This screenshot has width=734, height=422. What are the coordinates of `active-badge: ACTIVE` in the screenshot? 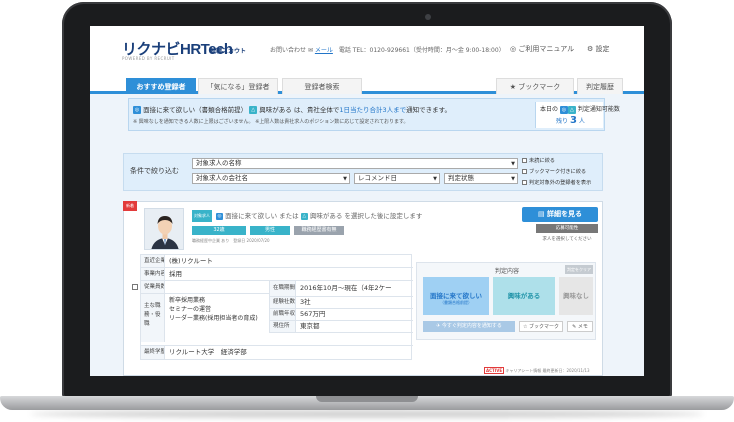 It's located at (494, 370).